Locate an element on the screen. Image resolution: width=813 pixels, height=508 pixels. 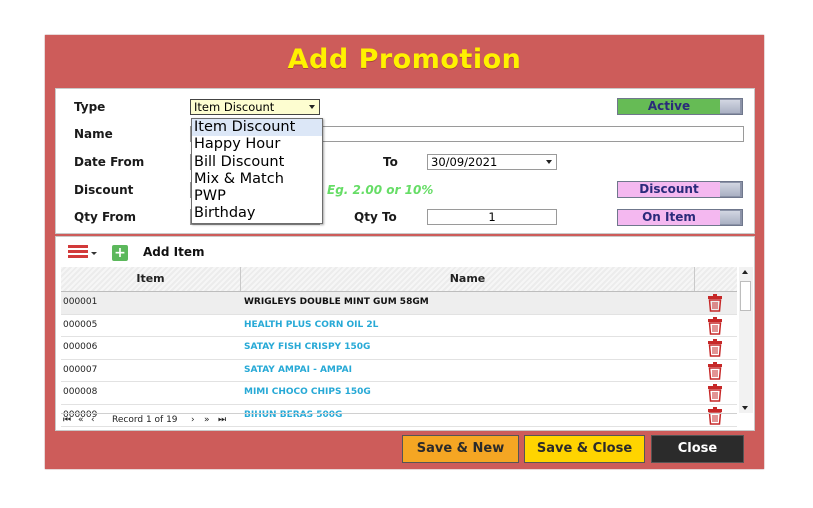
record-counter: Record 1 of 19 is located at coordinates (145, 420).